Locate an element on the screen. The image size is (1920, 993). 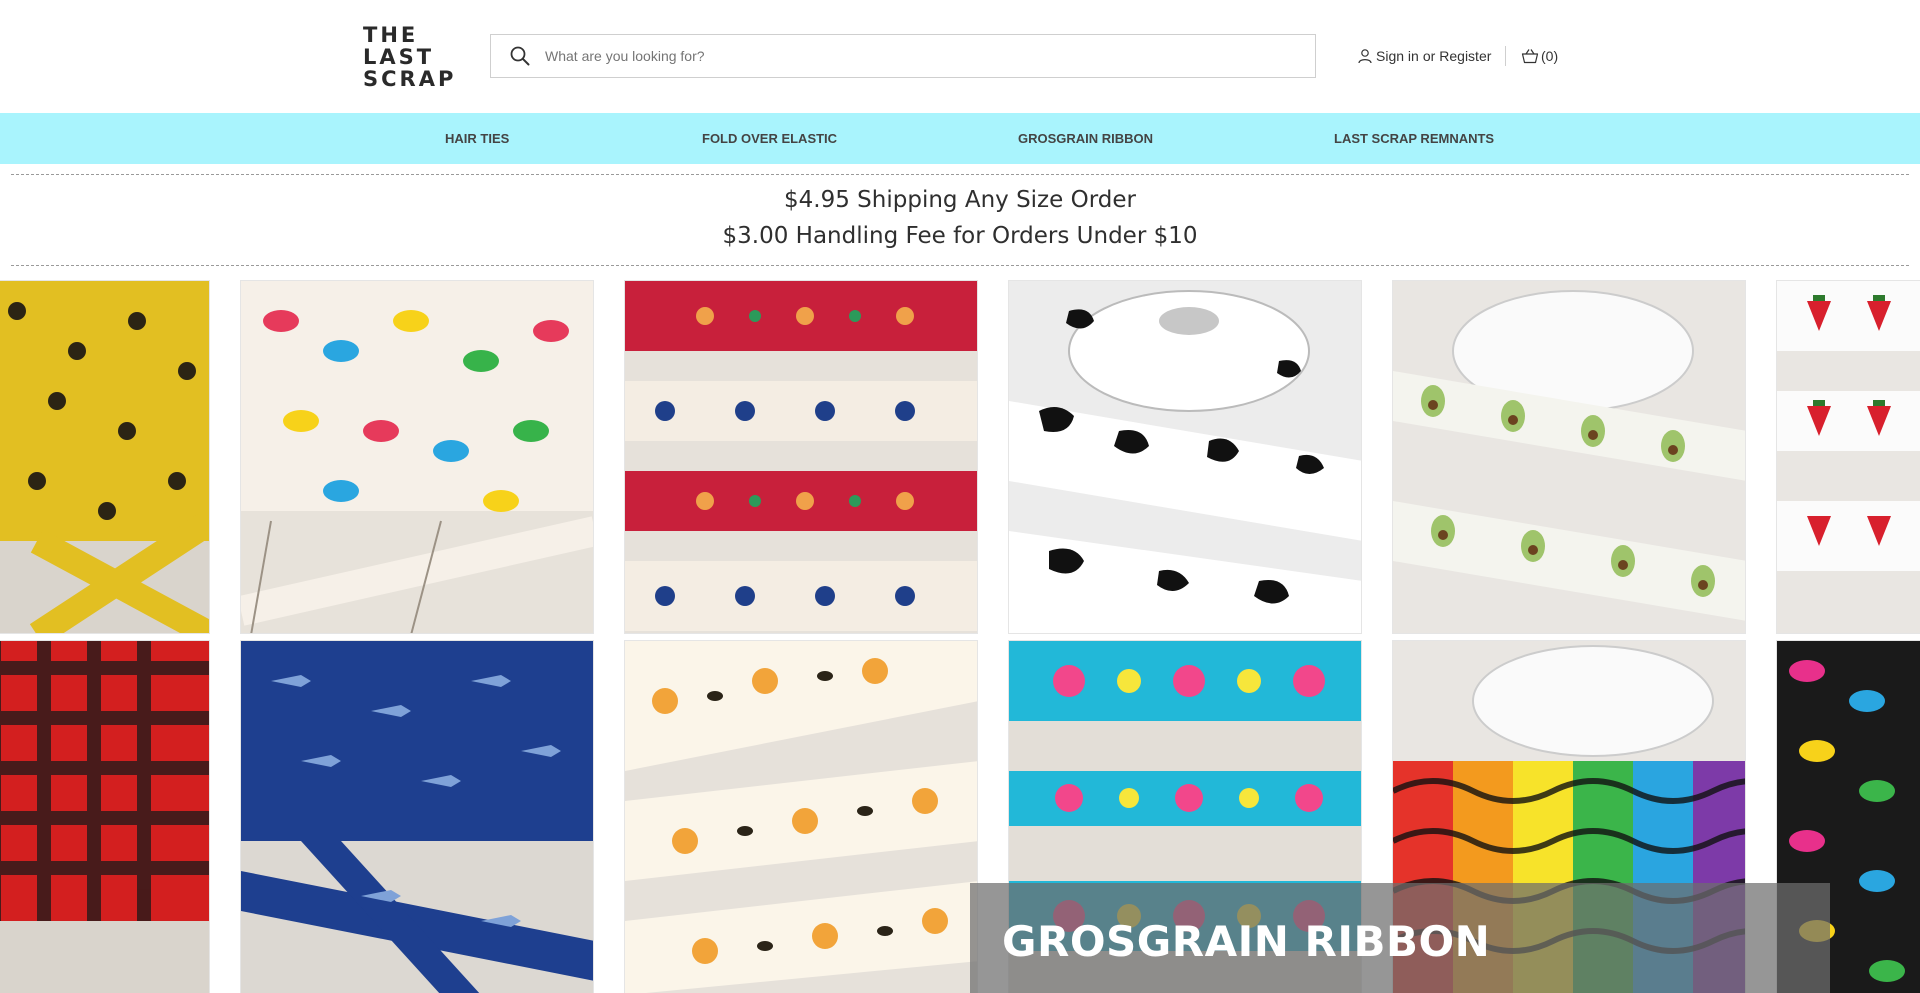
product-tile-bees-flowers is located at coordinates (801, 816).